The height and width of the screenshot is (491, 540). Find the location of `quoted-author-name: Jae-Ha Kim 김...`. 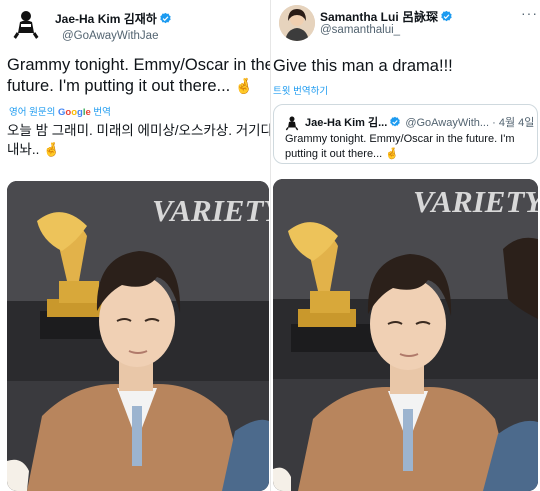

quoted-author-name: Jae-Ha Kim 김... is located at coordinates (346, 123).